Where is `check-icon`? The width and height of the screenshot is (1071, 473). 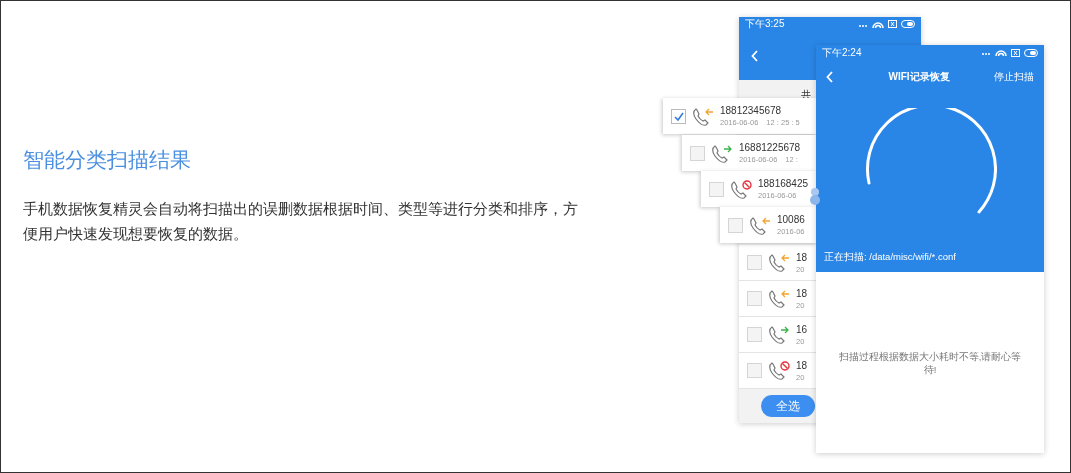
check-icon is located at coordinates (678, 116).